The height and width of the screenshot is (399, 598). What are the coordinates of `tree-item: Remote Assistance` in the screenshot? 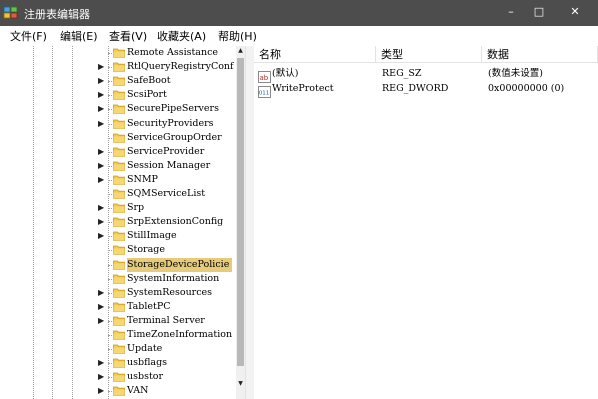 It's located at (118, 53).